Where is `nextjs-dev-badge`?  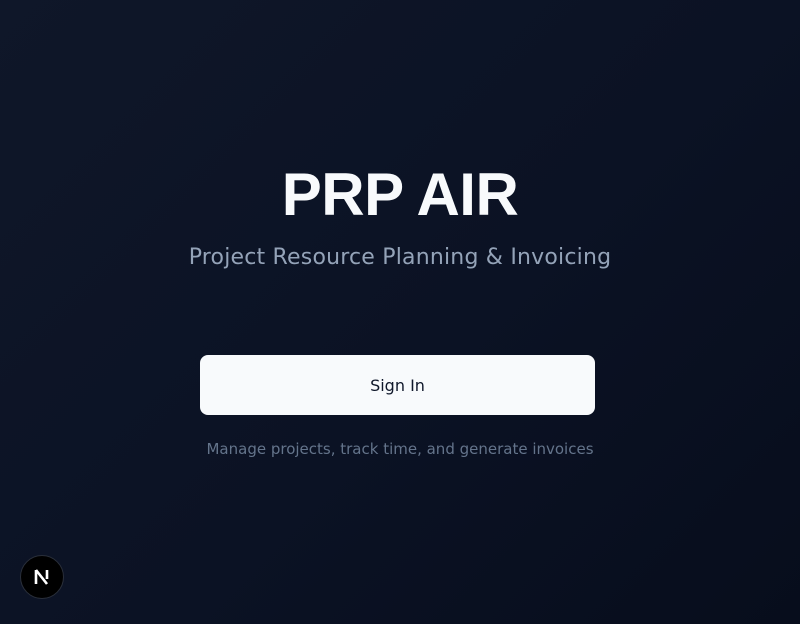
nextjs-dev-badge is located at coordinates (42, 577).